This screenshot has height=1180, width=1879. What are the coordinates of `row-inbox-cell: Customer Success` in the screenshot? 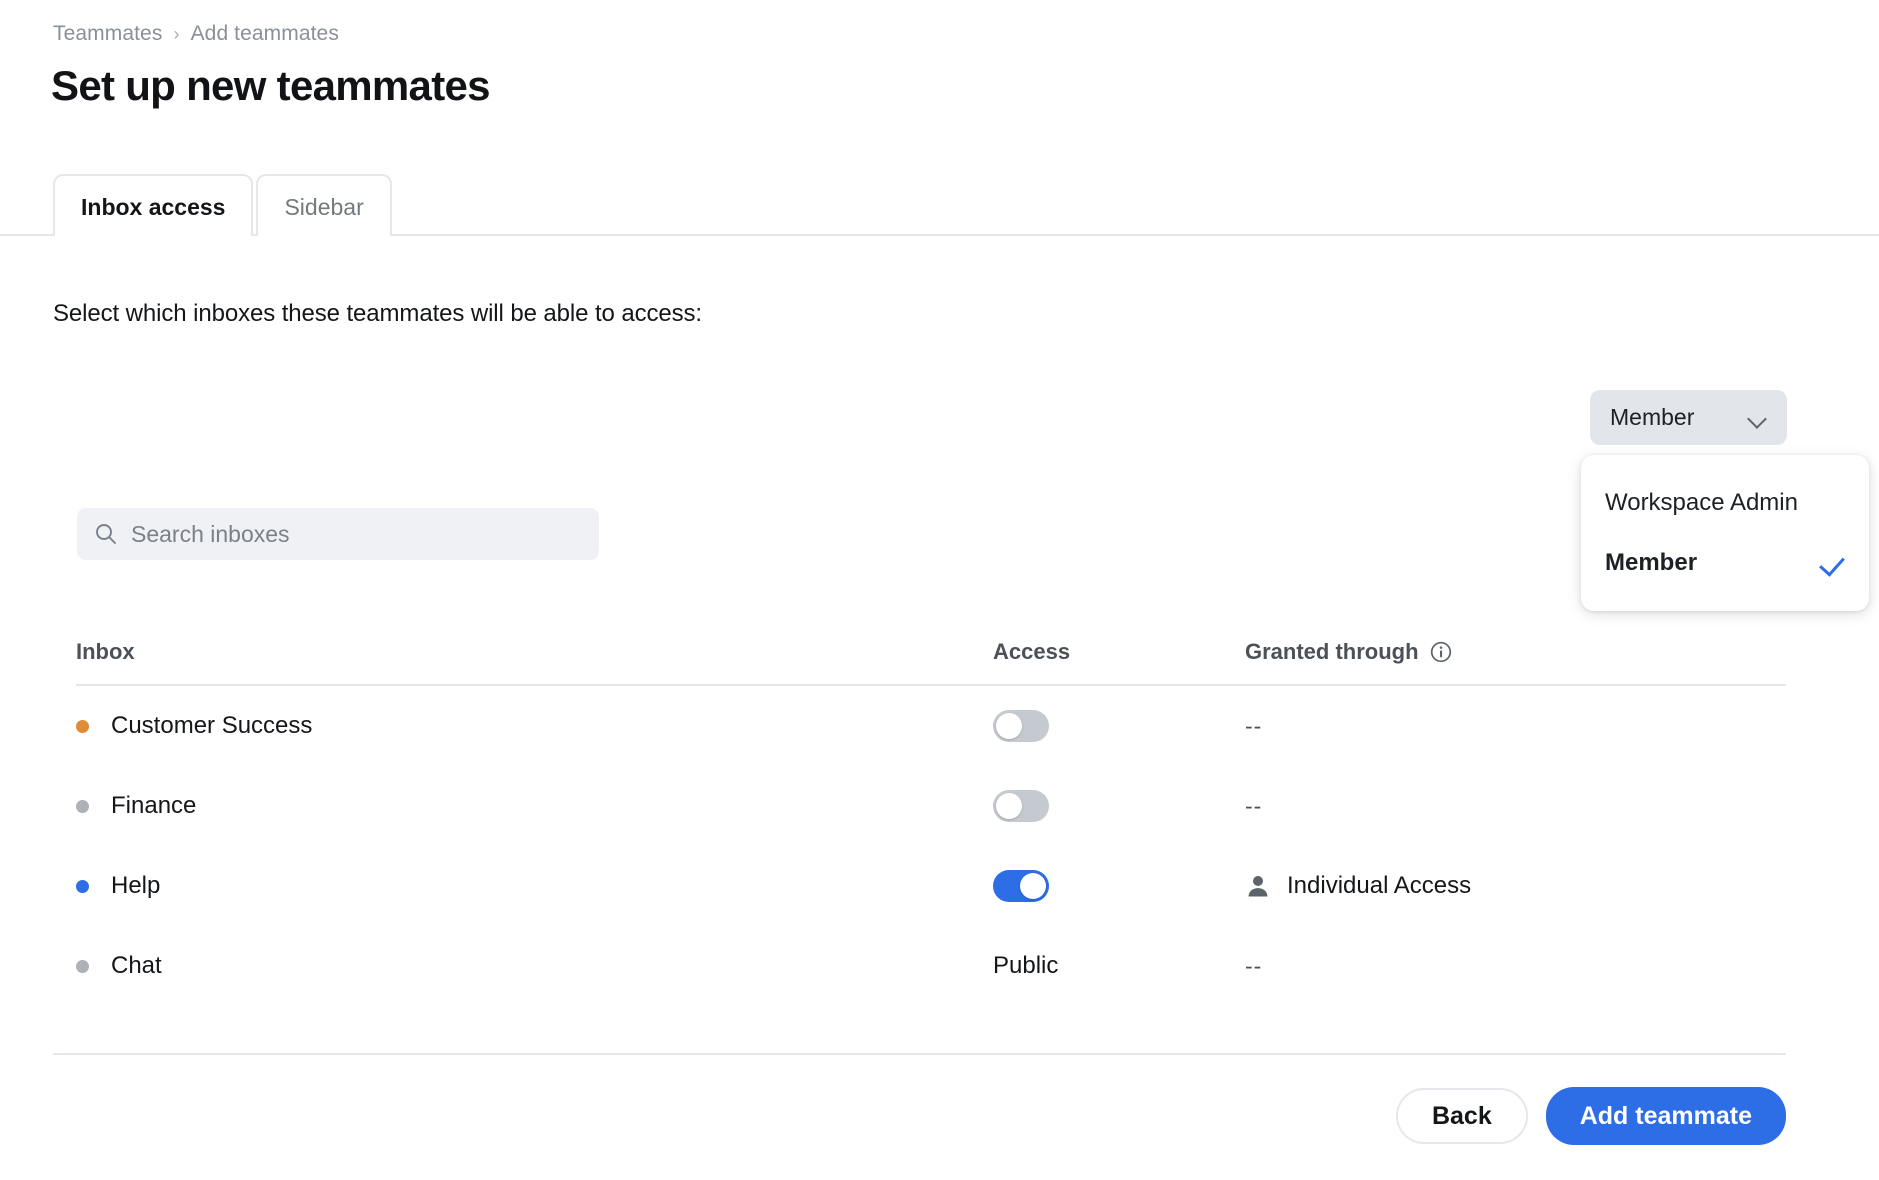 It's located at (534, 726).